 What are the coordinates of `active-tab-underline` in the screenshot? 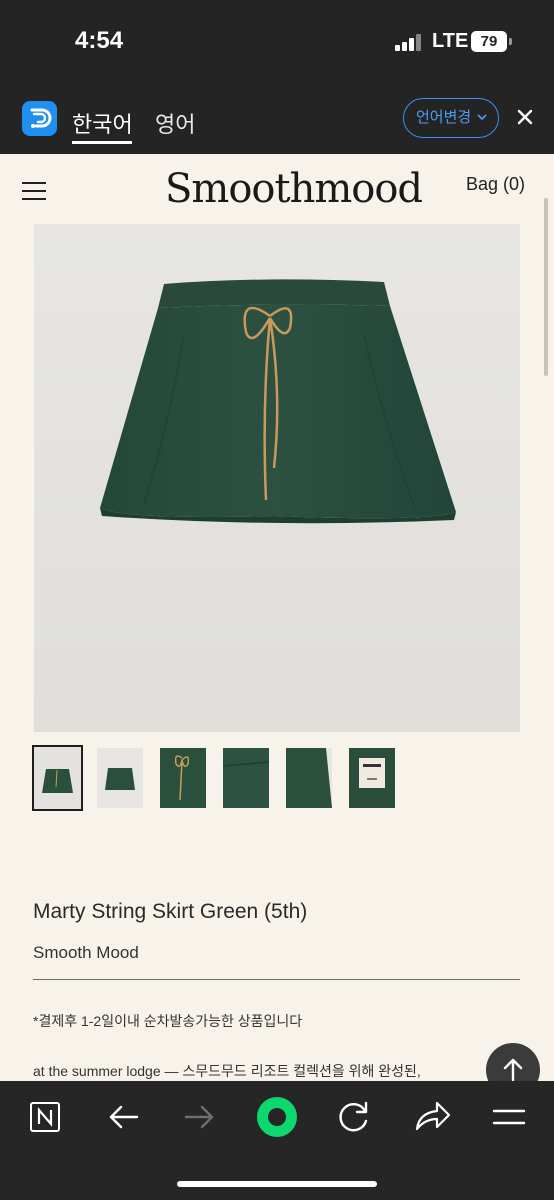 It's located at (102, 142).